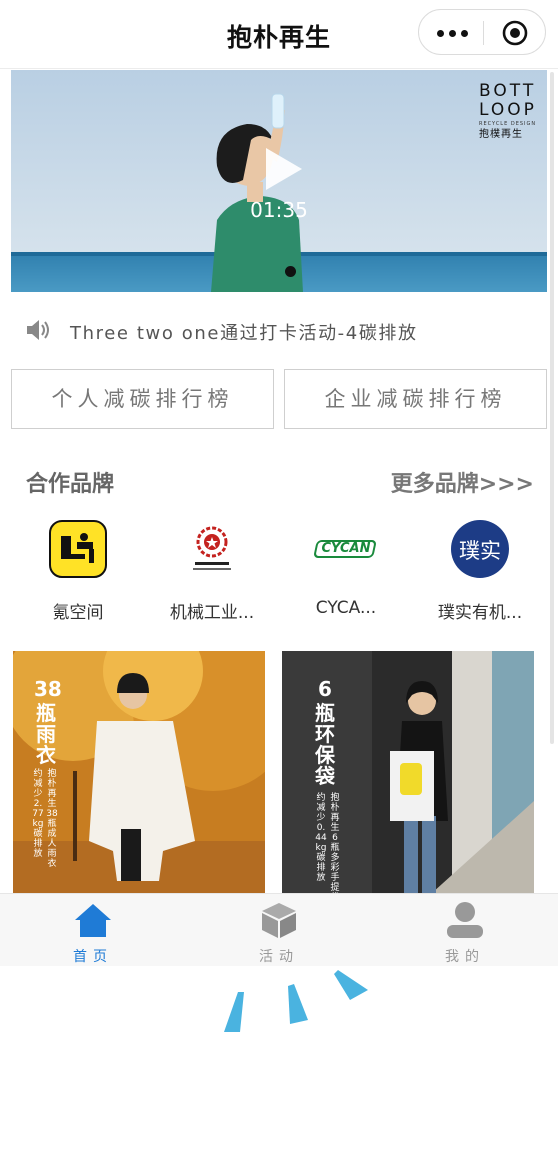  What do you see at coordinates (453, 33) in the screenshot?
I see `more-dots-icon` at bounding box center [453, 33].